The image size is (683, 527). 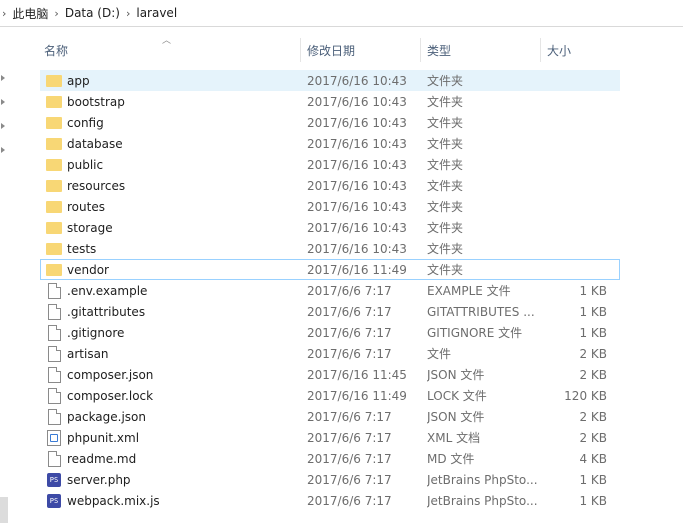 I want to click on column-name-header: ︿ 名称, so click(x=168, y=49).